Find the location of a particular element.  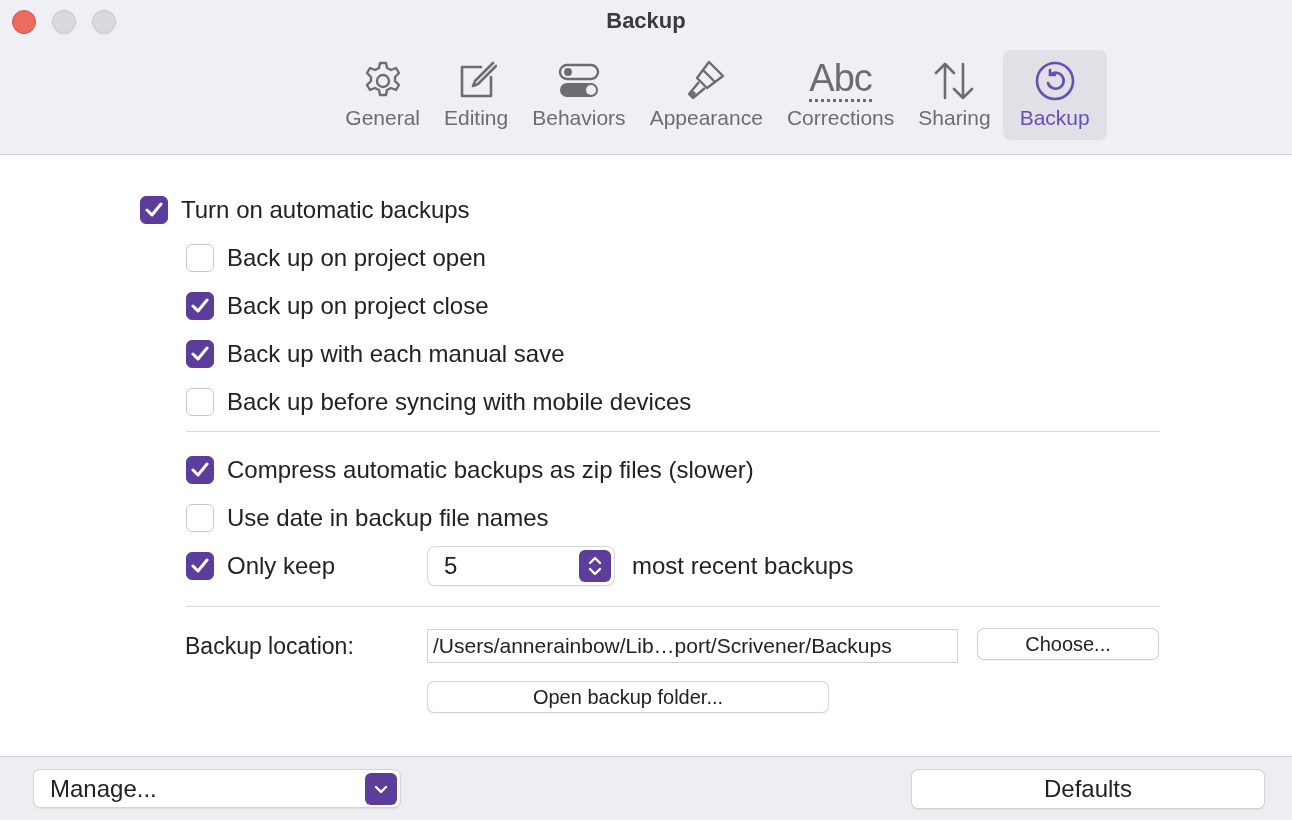

count-stepper: 5 is located at coordinates (521, 566).